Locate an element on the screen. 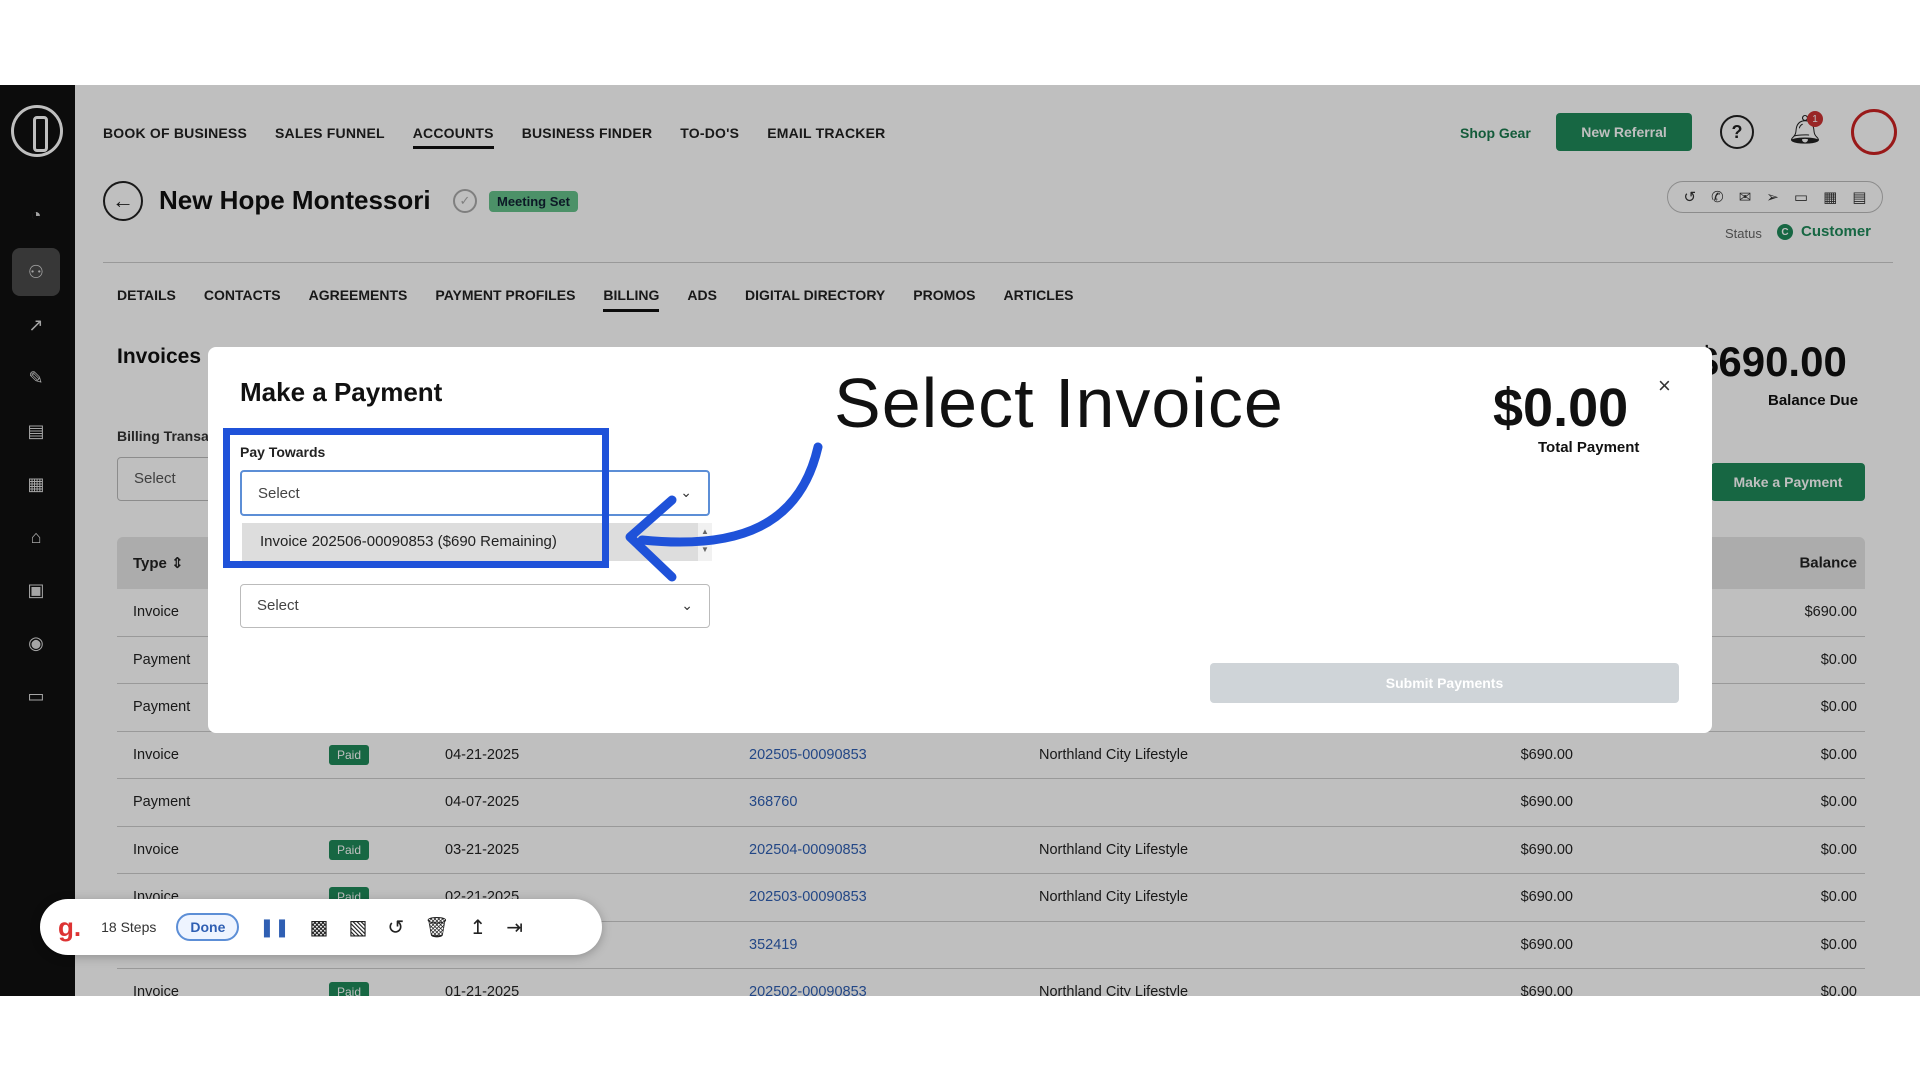 The width and height of the screenshot is (1920, 1080). image-icon: ▧ is located at coordinates (357, 927).